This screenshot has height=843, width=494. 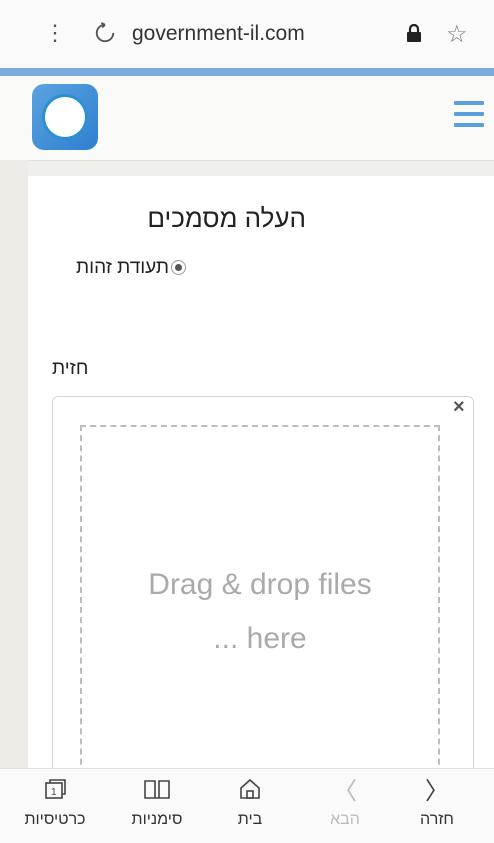 I want to click on more-vert-icon: ⋮, so click(x=55, y=33).